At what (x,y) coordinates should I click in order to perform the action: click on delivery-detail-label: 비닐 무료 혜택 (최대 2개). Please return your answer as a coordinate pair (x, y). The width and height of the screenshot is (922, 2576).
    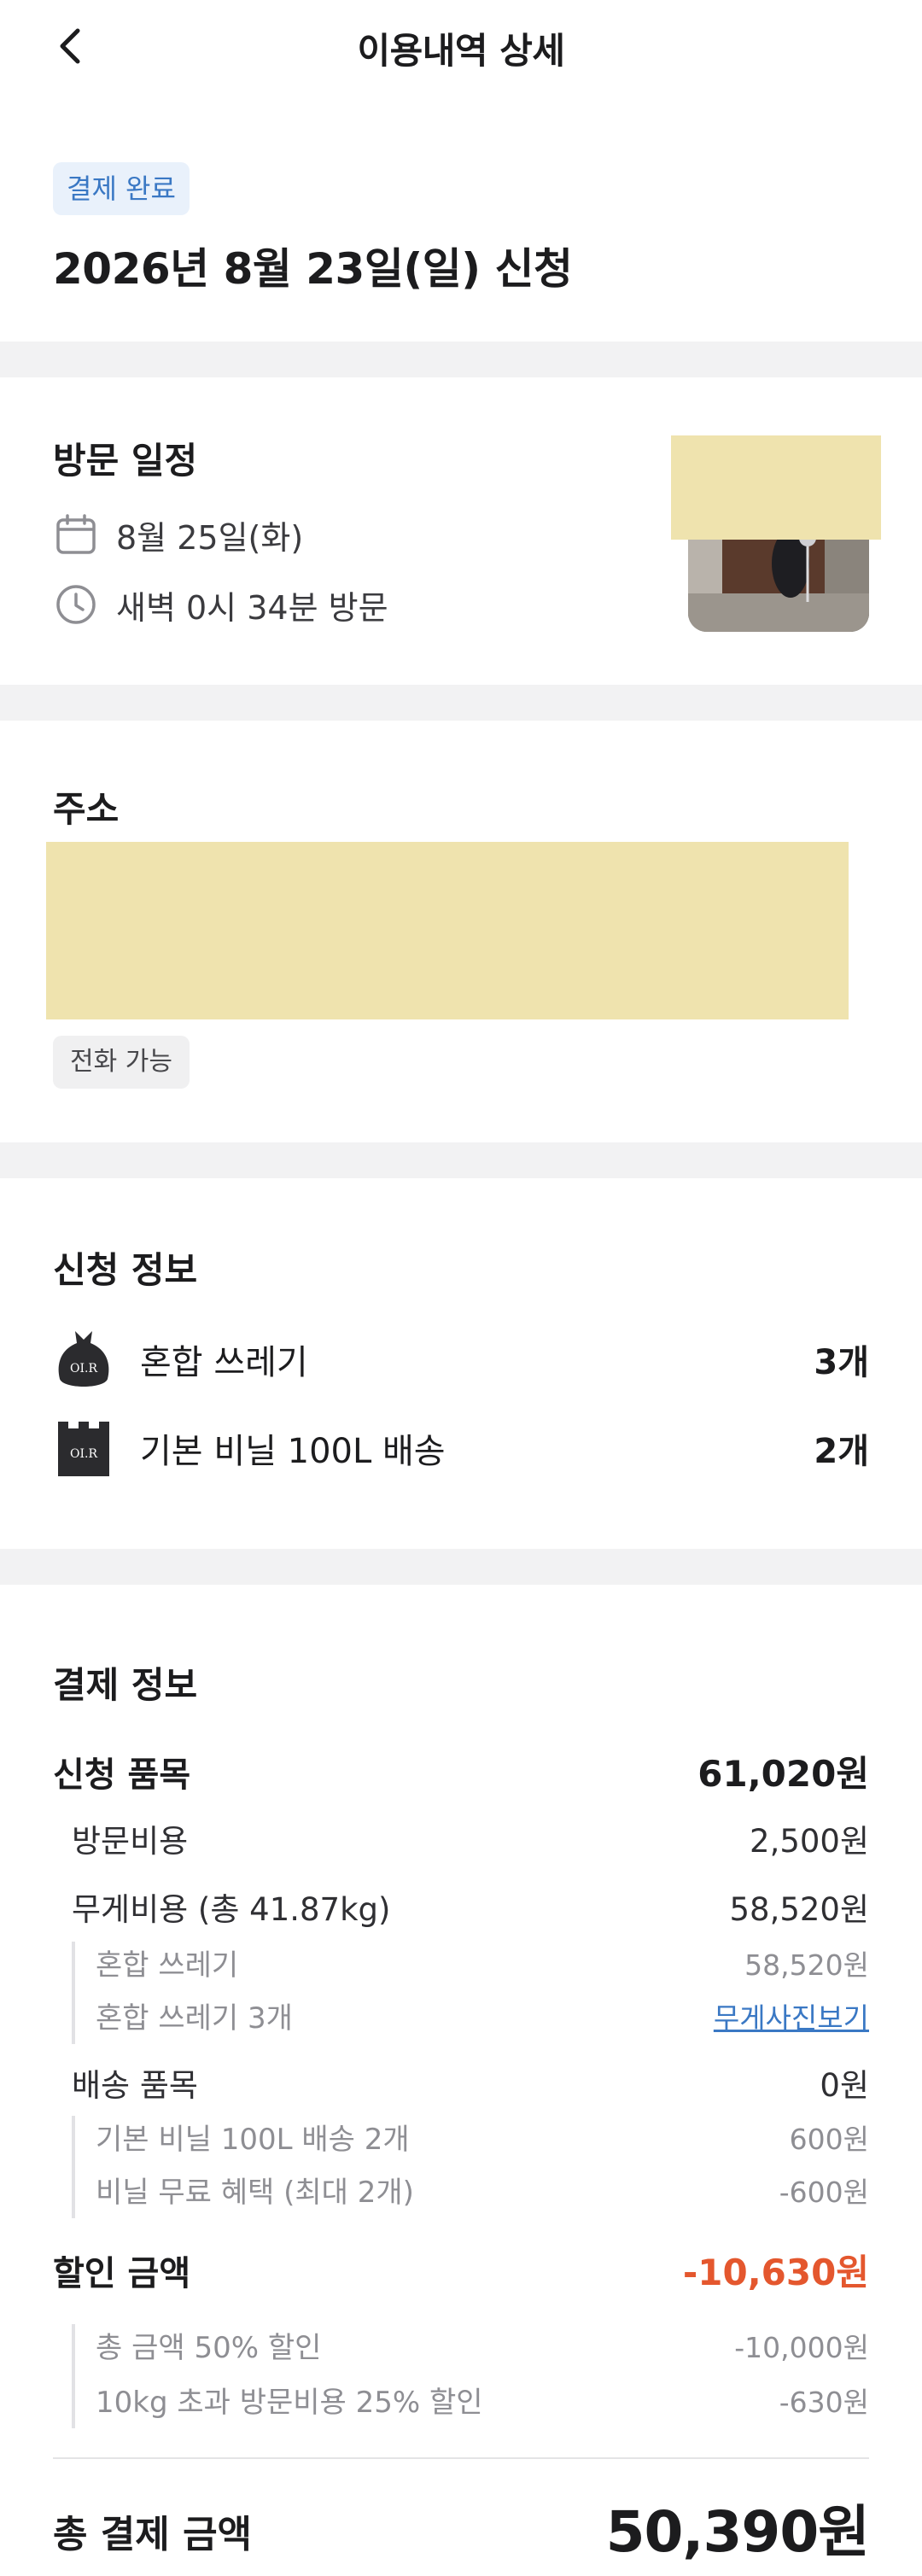
    Looking at the image, I should click on (255, 2193).